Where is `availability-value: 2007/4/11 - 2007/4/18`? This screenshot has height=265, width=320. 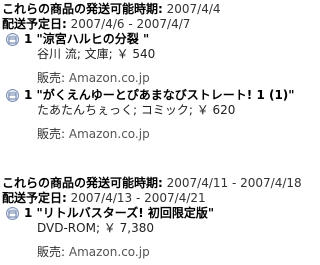
availability-value: 2007/4/11 - 2007/4/18 is located at coordinates (234, 183).